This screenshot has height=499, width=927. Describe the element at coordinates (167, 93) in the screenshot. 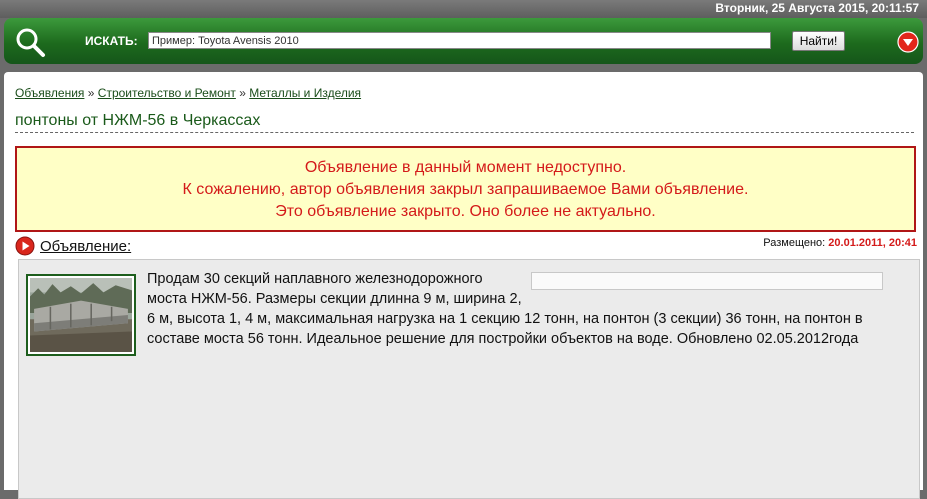

I see `breadcrumb-link-construction: Строительство и Ремонт` at that location.